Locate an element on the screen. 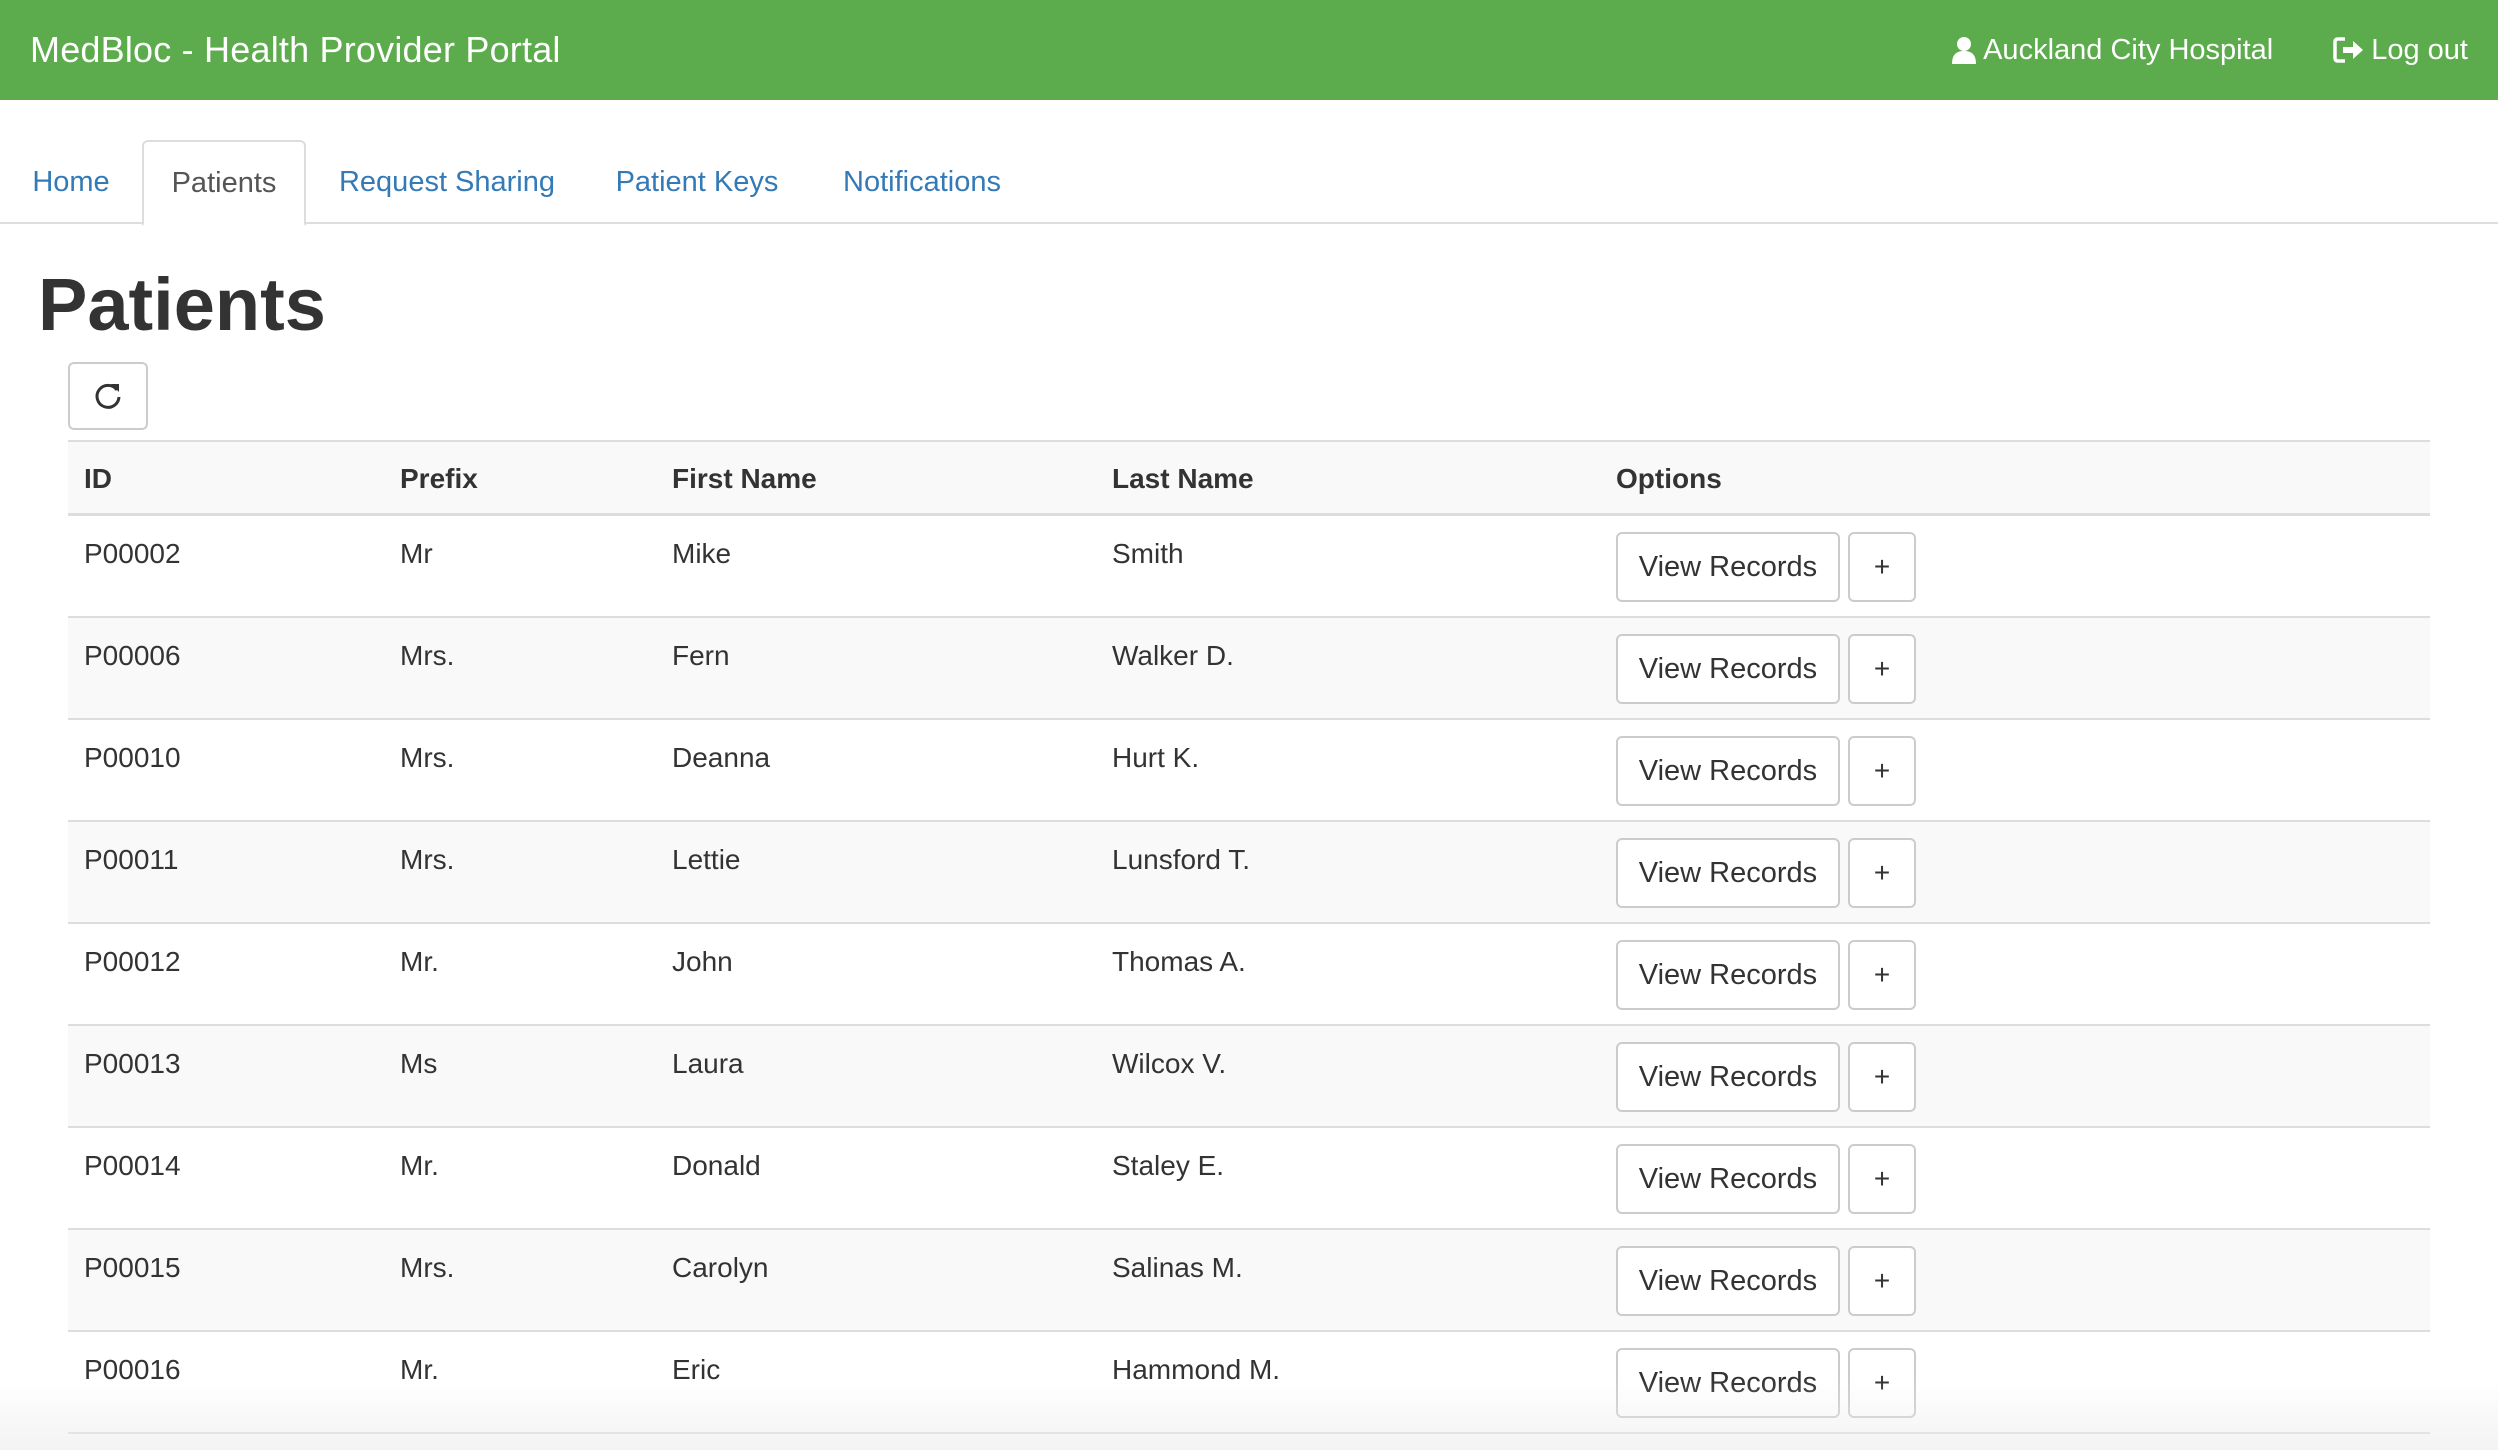 Image resolution: width=2498 pixels, height=1450 pixels. cell-first-name: Mike is located at coordinates (702, 553).